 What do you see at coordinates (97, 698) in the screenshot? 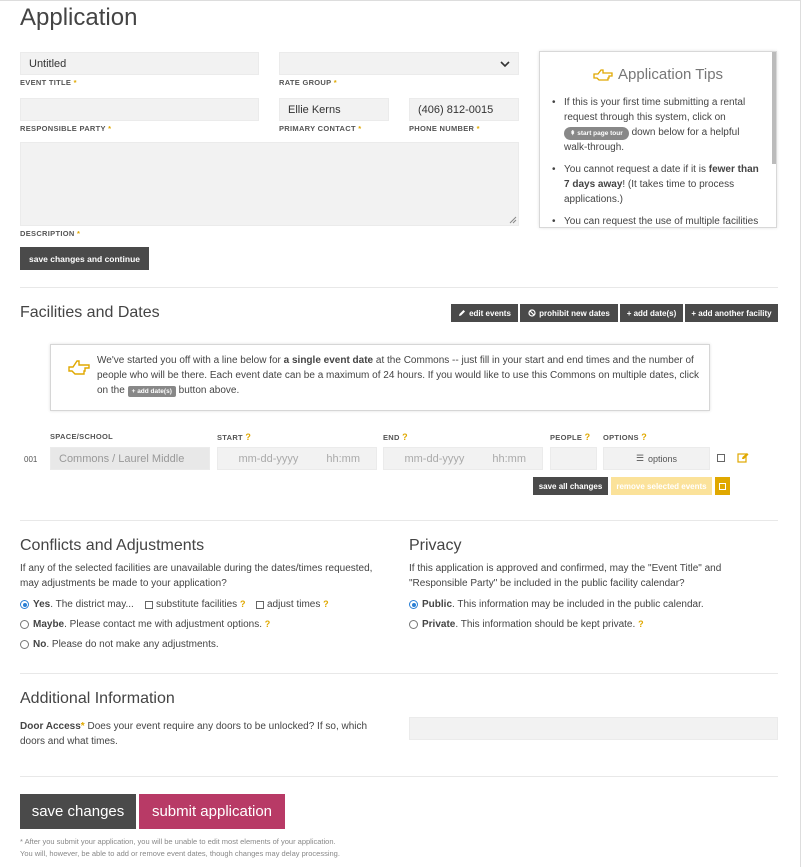
I see `additional-title: Additional Information` at bounding box center [97, 698].